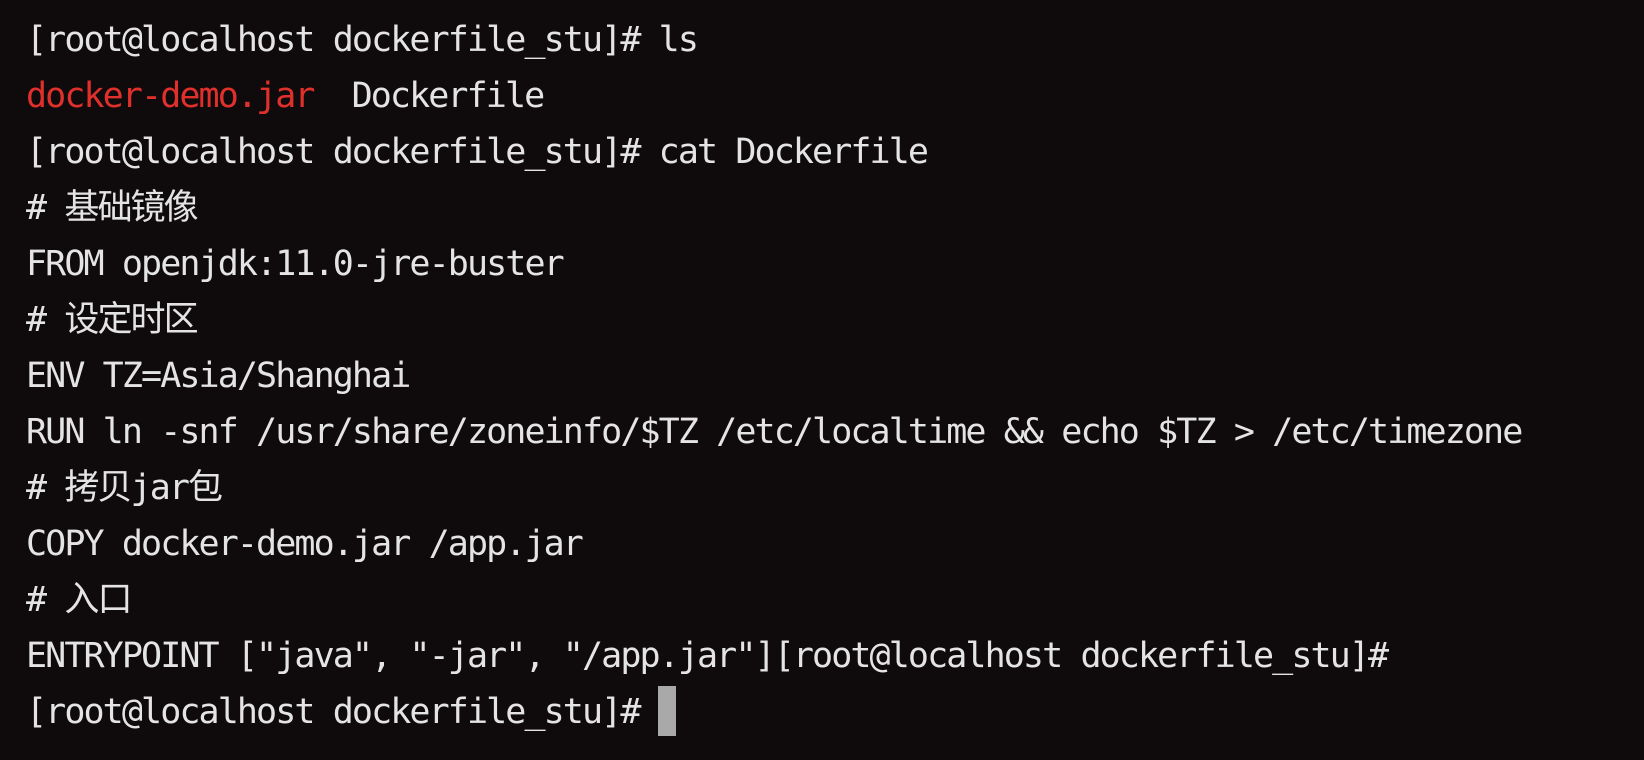 The height and width of the screenshot is (760, 1644). Describe the element at coordinates (112, 320) in the screenshot. I see `terminal-line-comment-timezone: # 设定时区` at that location.